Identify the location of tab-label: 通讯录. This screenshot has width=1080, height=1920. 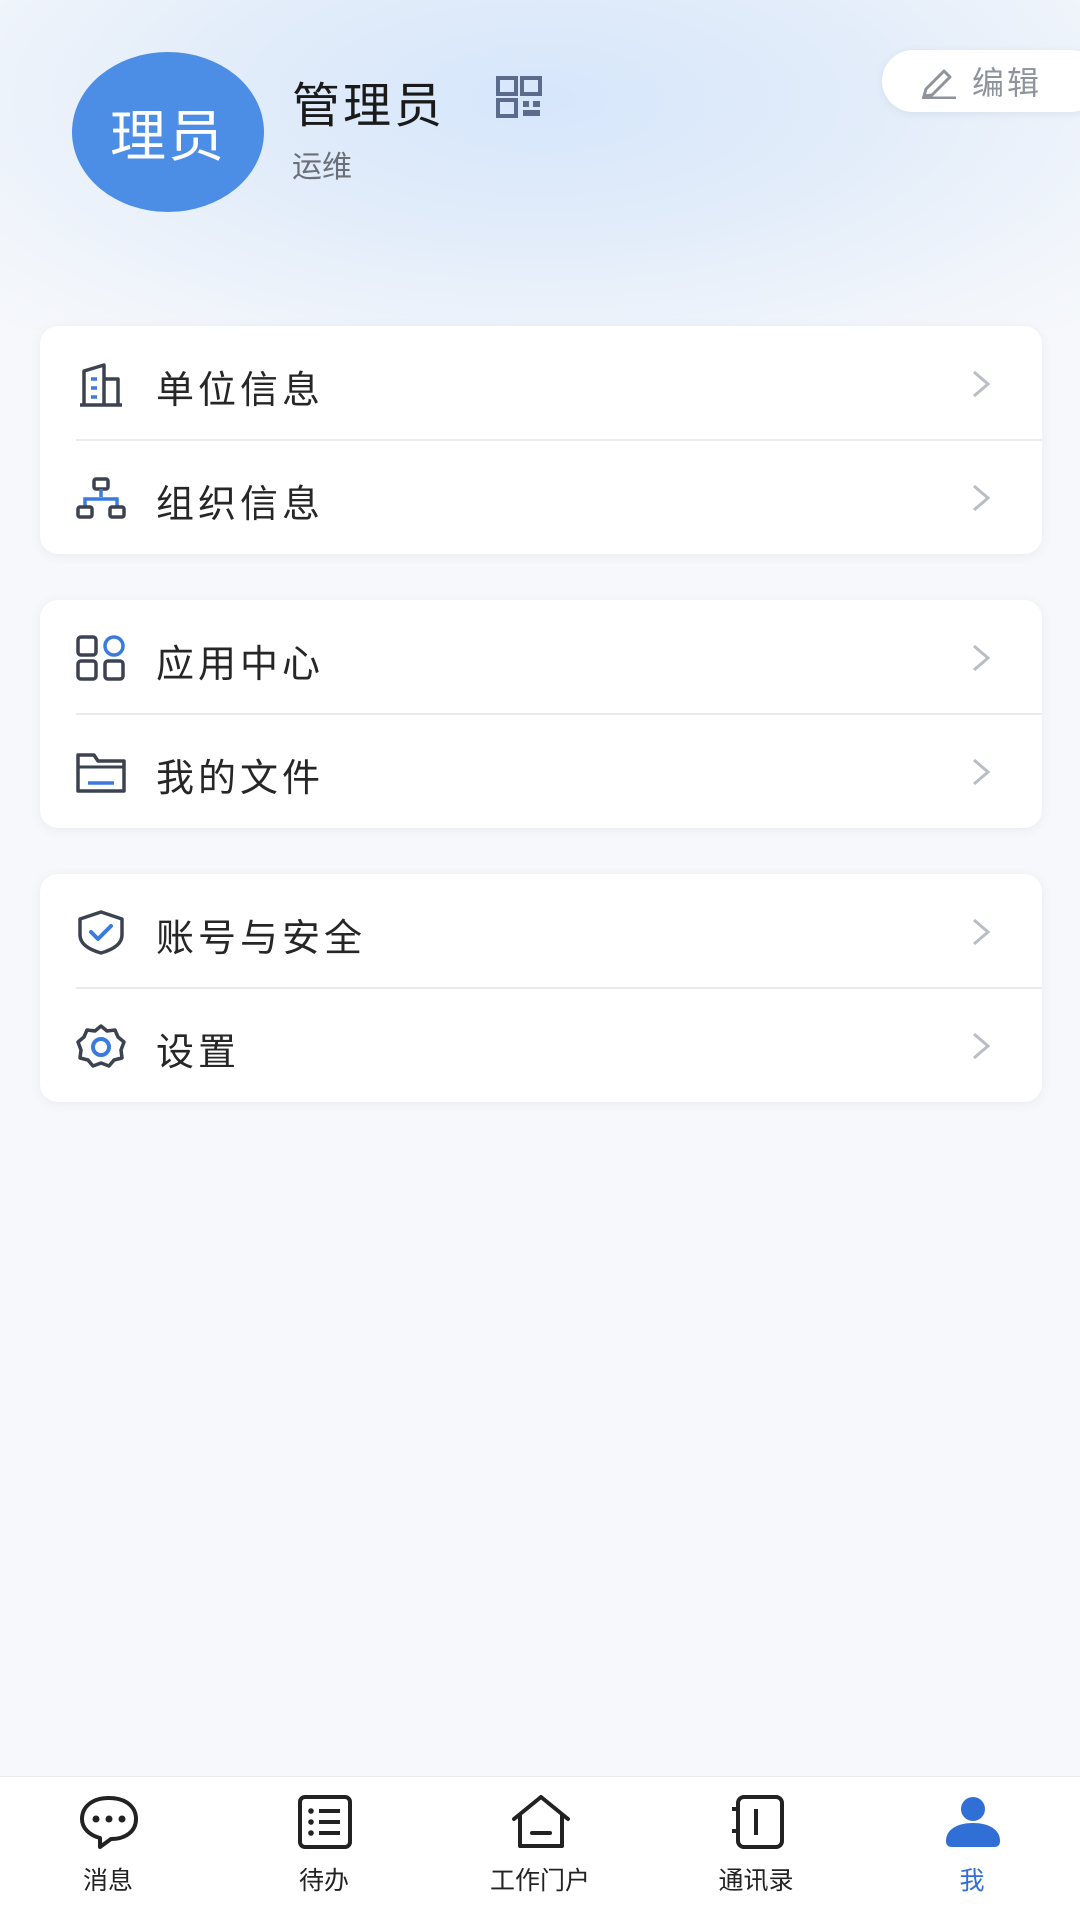
(756, 1880).